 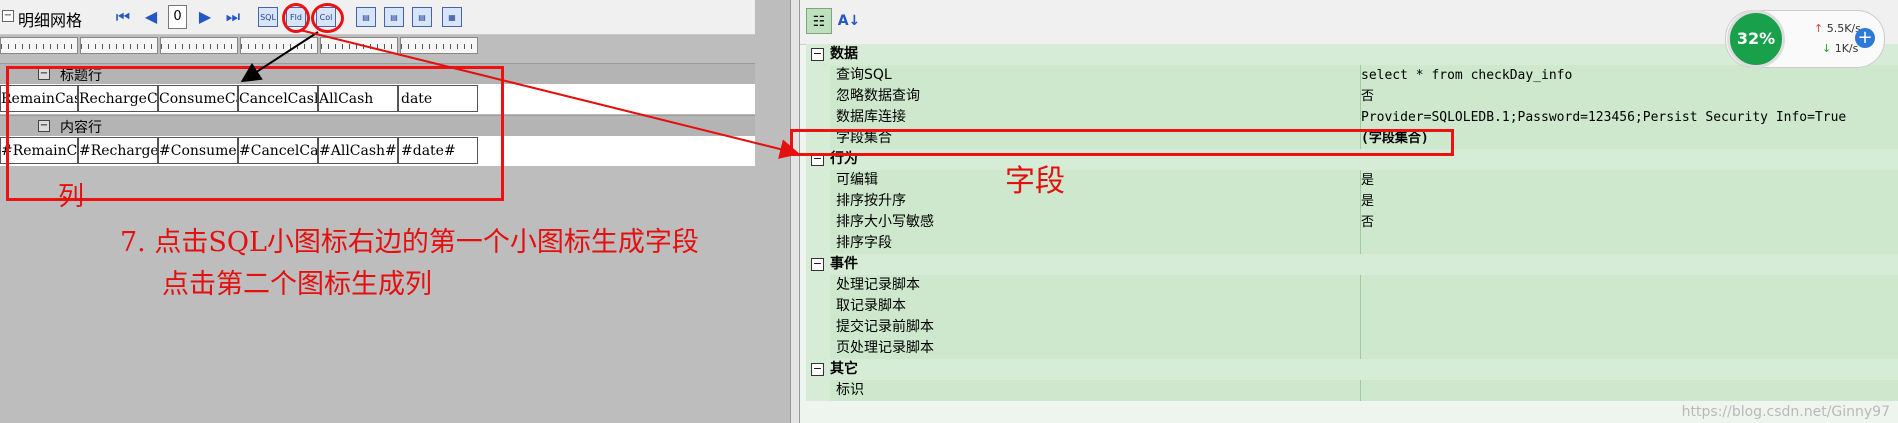 I want to click on property-name: 取记录脚本, so click(x=871, y=306).